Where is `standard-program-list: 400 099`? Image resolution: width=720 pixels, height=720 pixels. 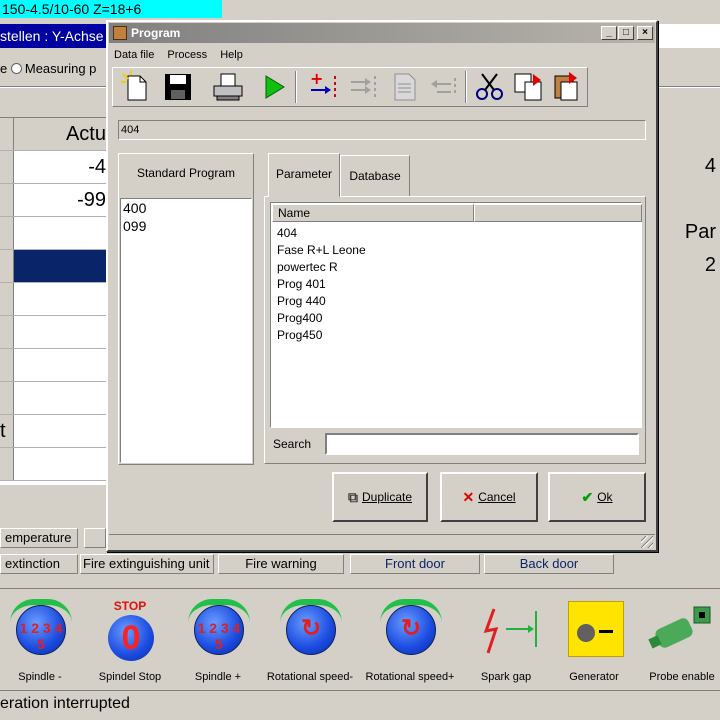 standard-program-list: 400 099 is located at coordinates (186, 330).